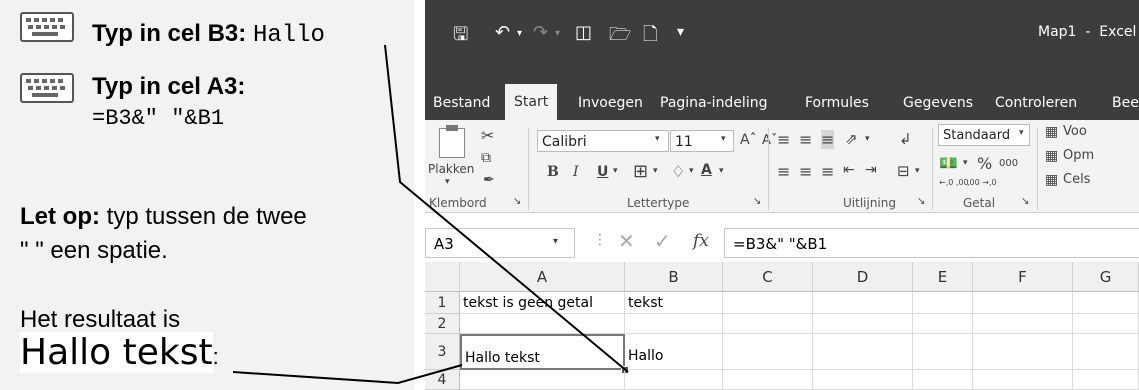 This screenshot has width=1139, height=390. I want to click on cell-c1, so click(768, 303).